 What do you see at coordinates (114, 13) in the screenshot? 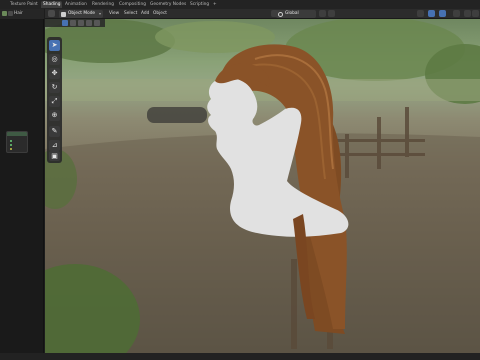
I see `menu-view: View` at bounding box center [114, 13].